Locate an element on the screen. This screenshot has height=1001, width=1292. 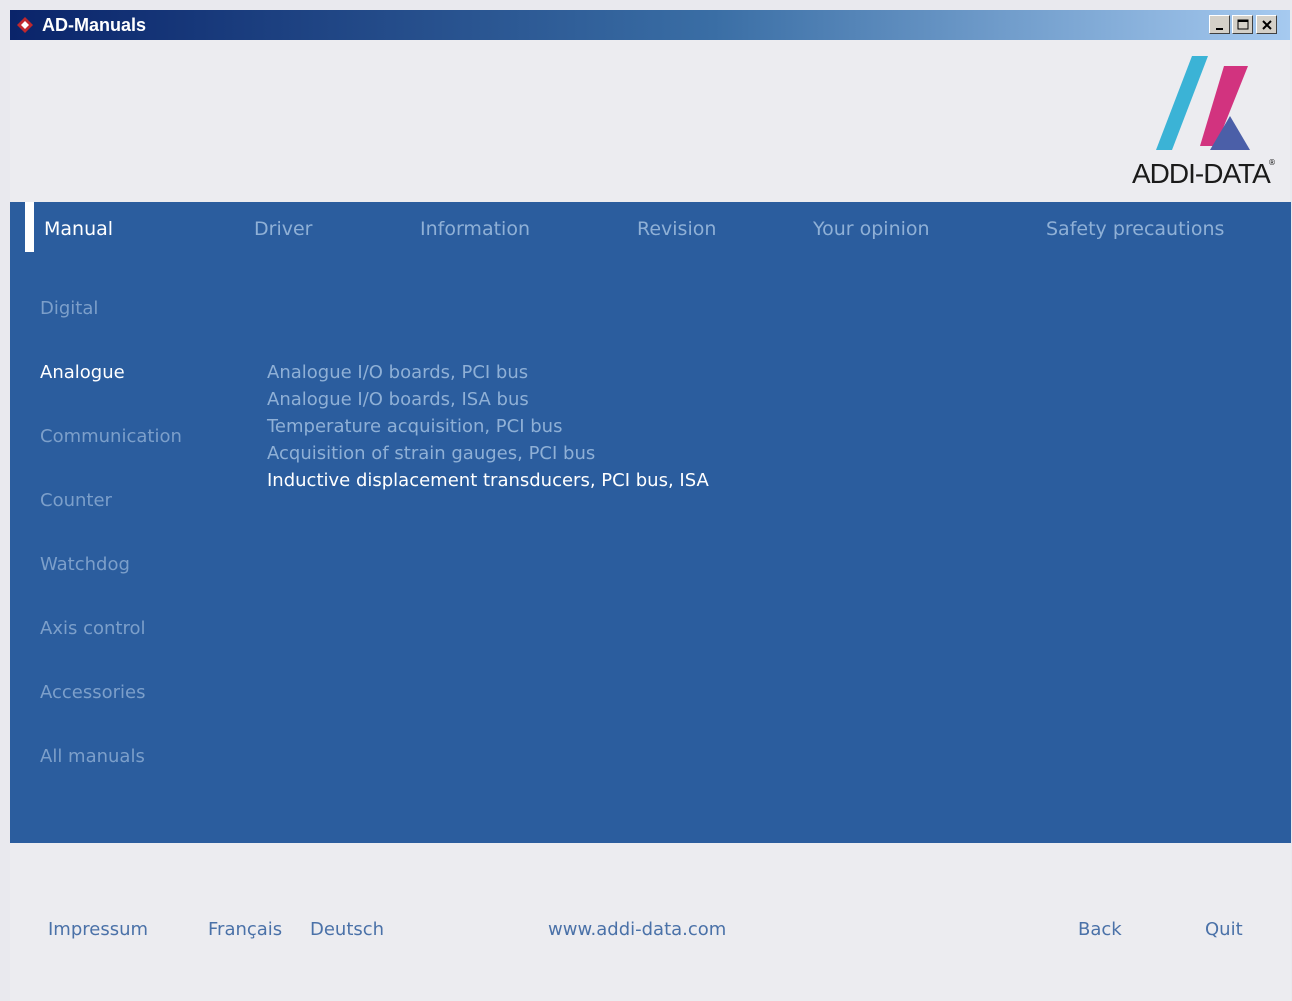
manual-link: Temperature acquisition, PCI bus is located at coordinates (414, 426).